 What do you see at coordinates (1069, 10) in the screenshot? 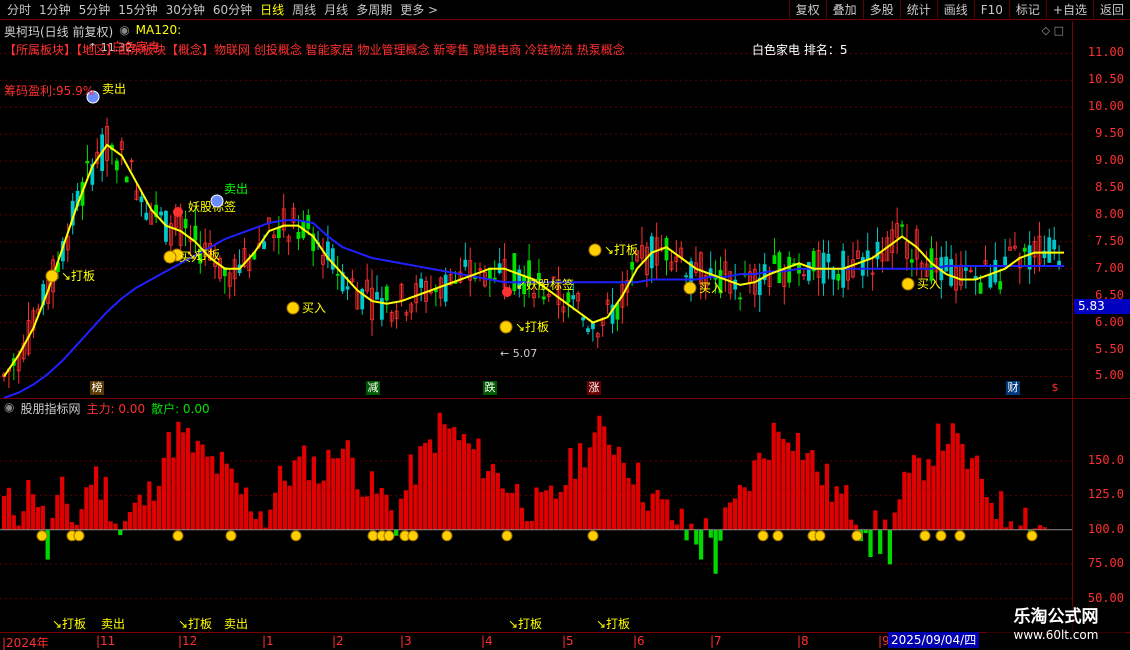
I see `toolbar-button: +自选` at bounding box center [1069, 10].